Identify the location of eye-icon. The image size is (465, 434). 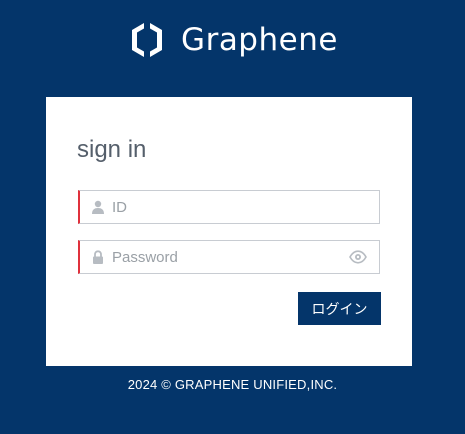
(358, 257).